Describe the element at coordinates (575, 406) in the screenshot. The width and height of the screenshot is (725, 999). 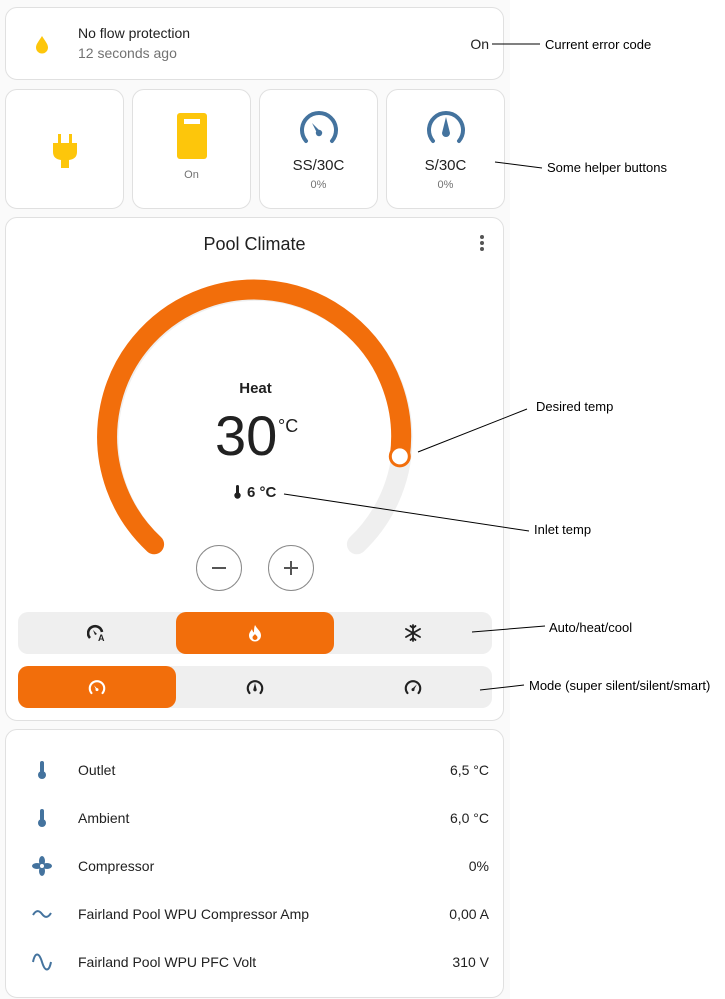
I see `annotation-desired-temp: Desired temp` at that location.